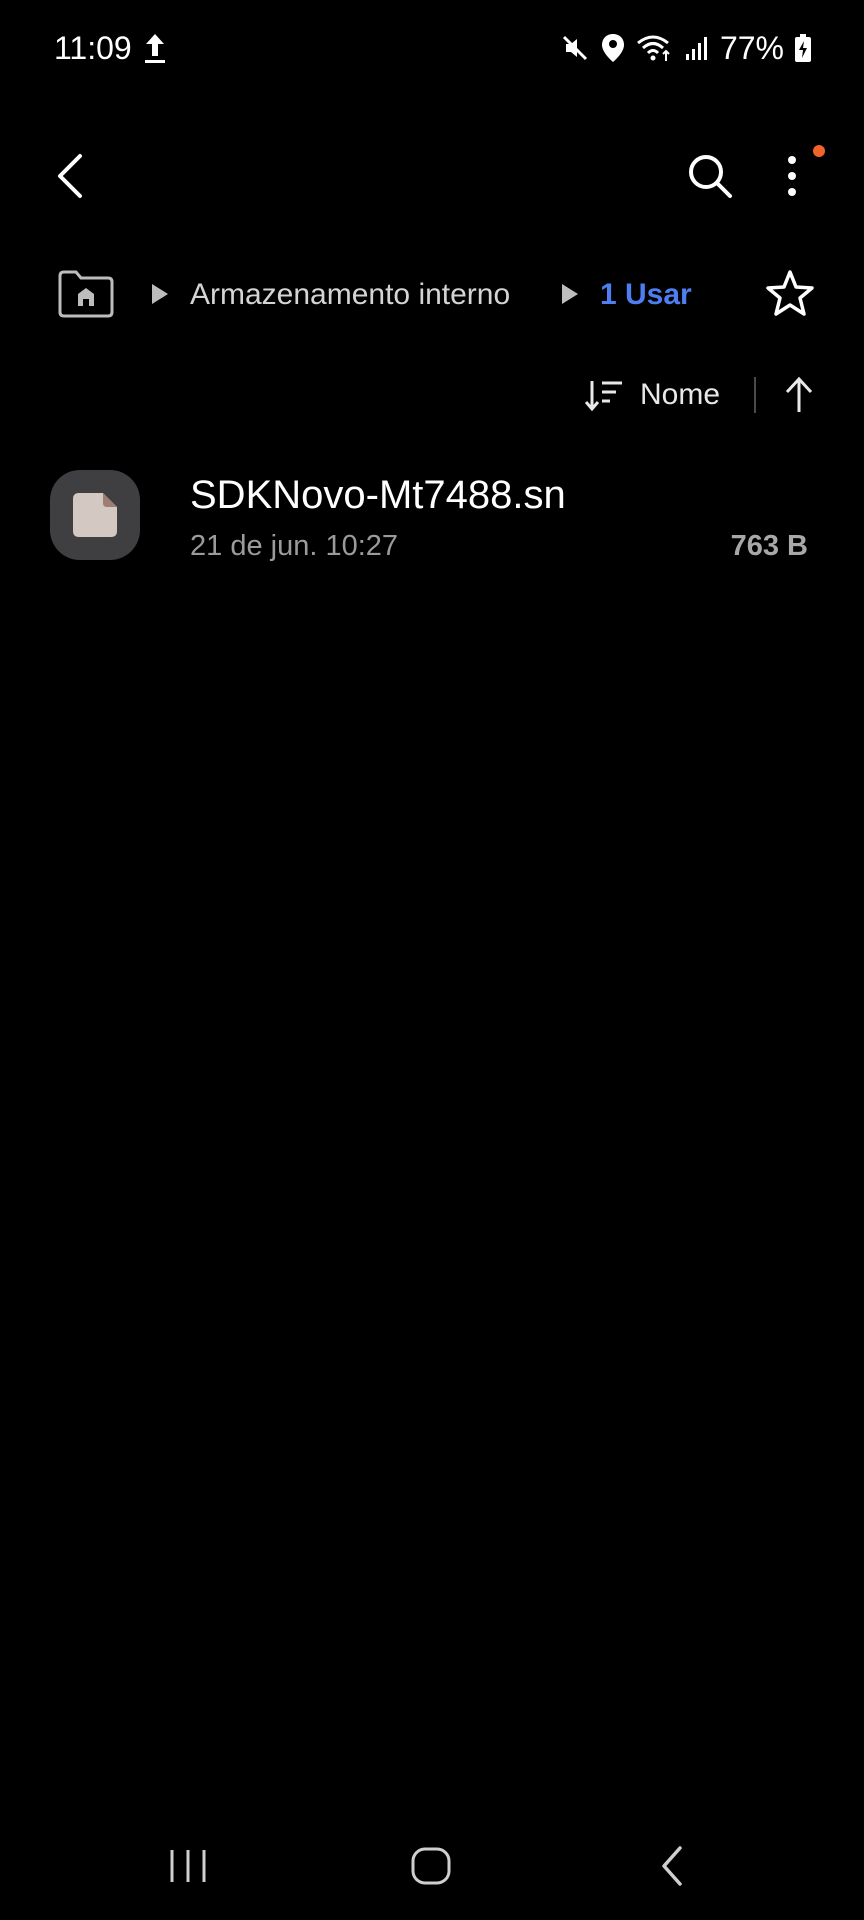  What do you see at coordinates (350, 295) in the screenshot?
I see `breadcrumb-internal-storage: Armazenamento interno` at bounding box center [350, 295].